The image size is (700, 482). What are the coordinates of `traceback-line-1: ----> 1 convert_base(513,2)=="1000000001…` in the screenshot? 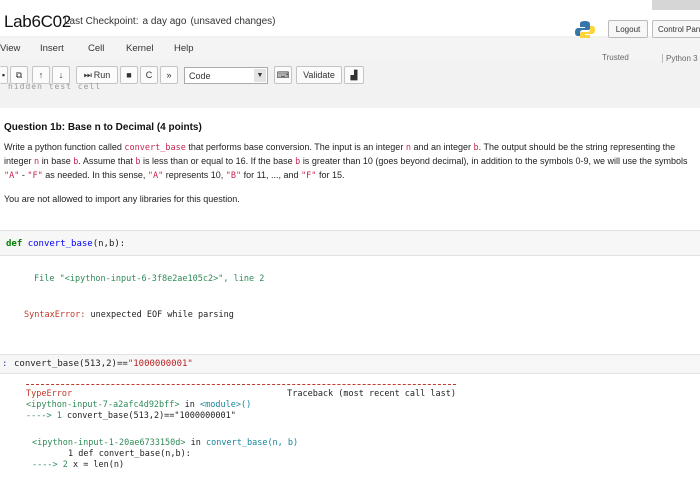 It's located at (131, 416).